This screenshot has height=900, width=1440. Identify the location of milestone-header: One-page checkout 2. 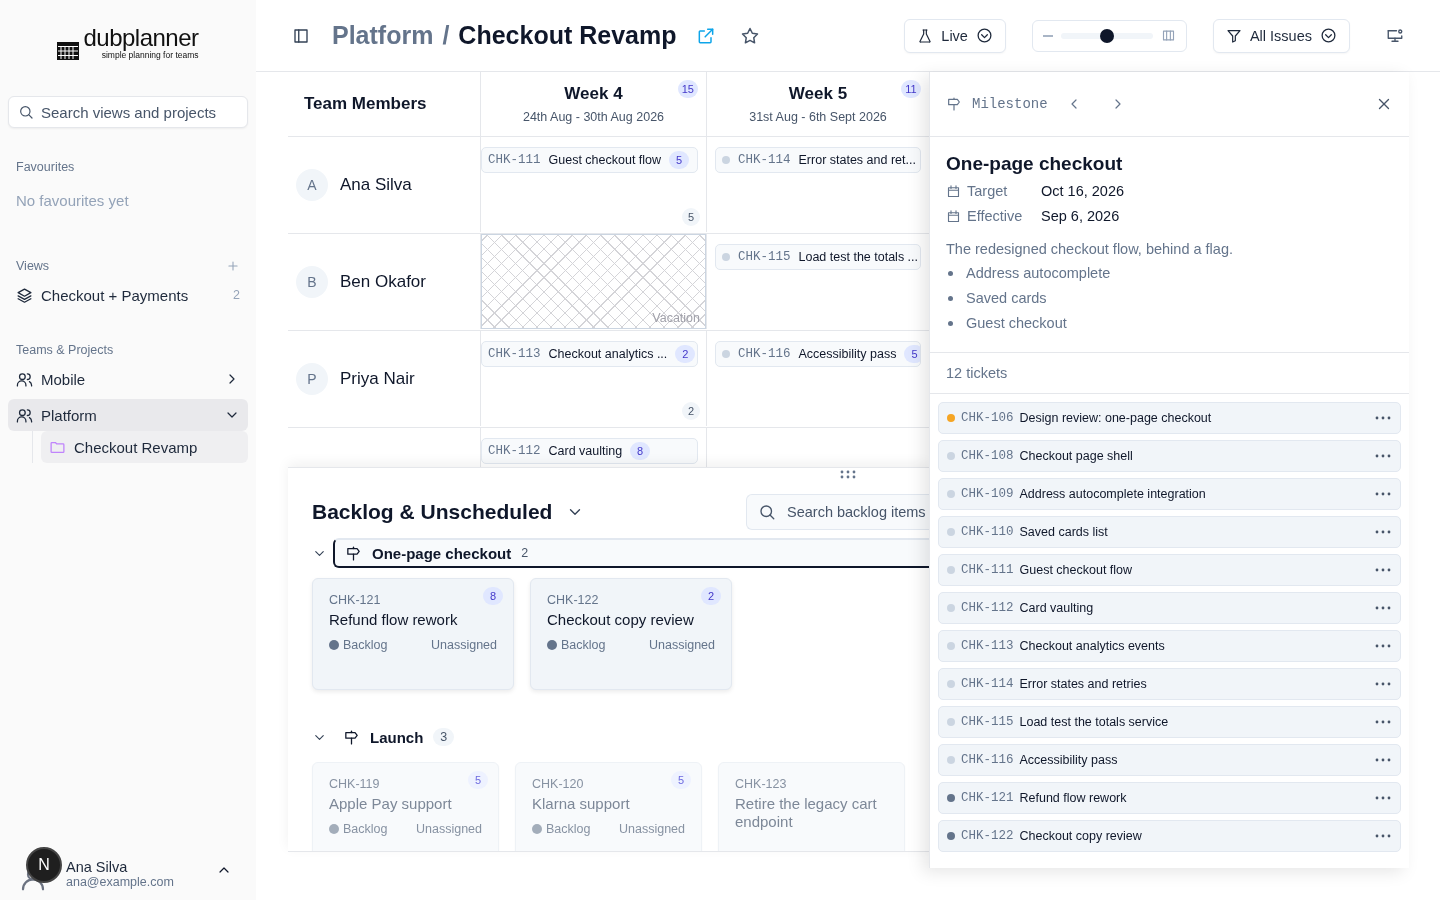
(631, 553).